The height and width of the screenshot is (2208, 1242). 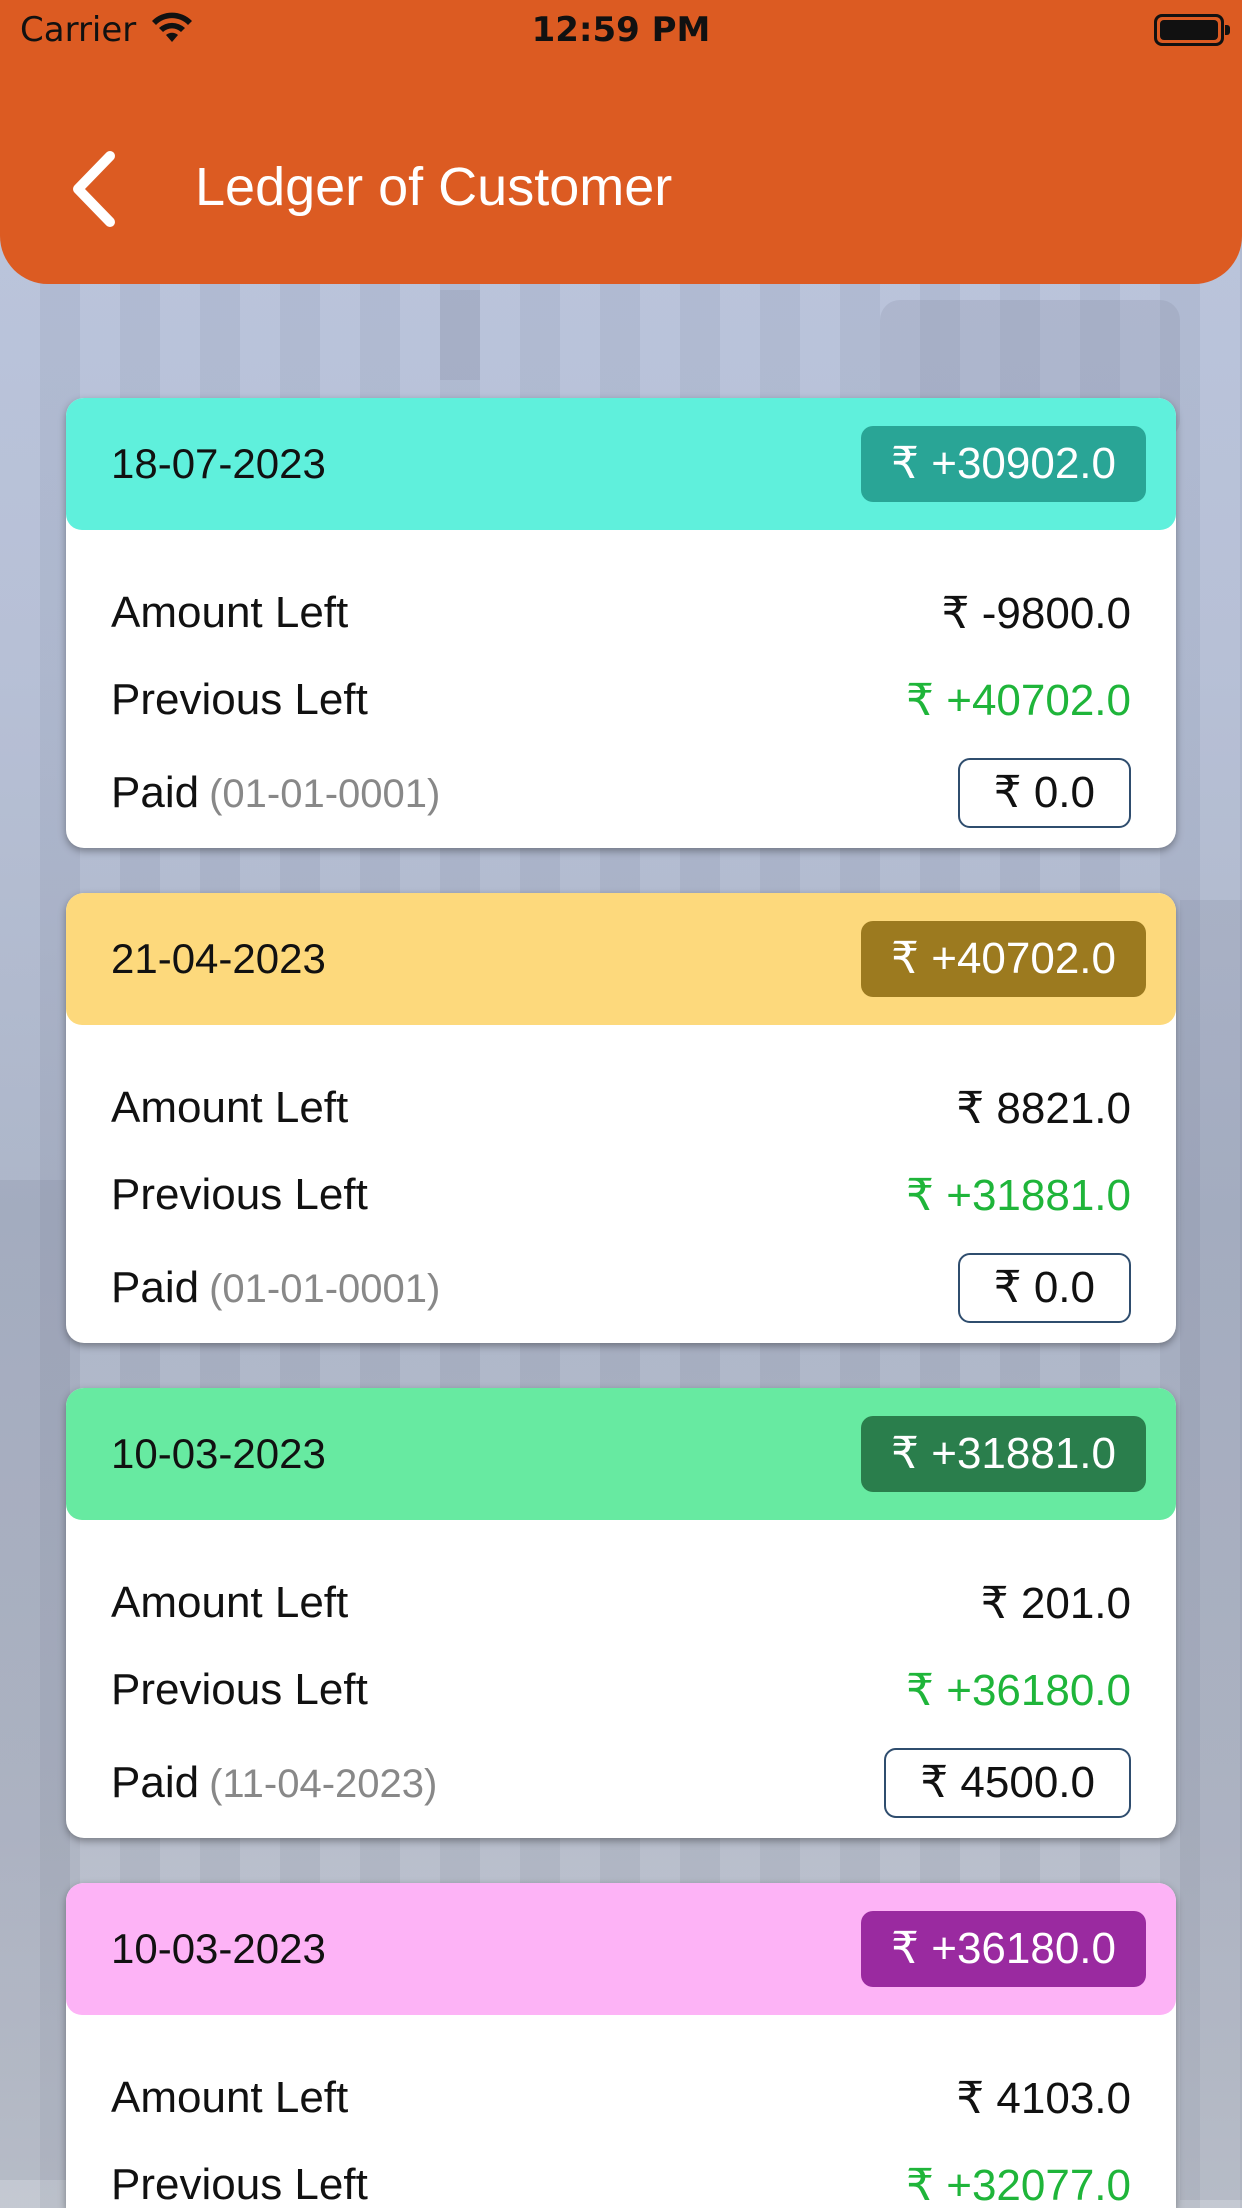 I want to click on amount-left-row: Amount Left ₹ 8821.0, so click(x=621, y=1113).